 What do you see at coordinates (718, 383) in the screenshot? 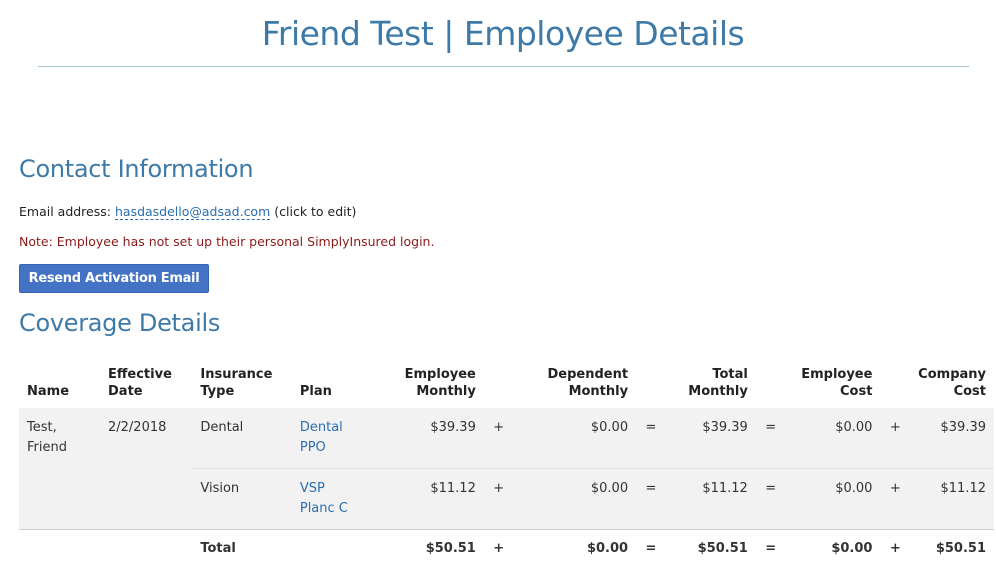
I see `col-header-total-monthly: Total Monthly` at bounding box center [718, 383].